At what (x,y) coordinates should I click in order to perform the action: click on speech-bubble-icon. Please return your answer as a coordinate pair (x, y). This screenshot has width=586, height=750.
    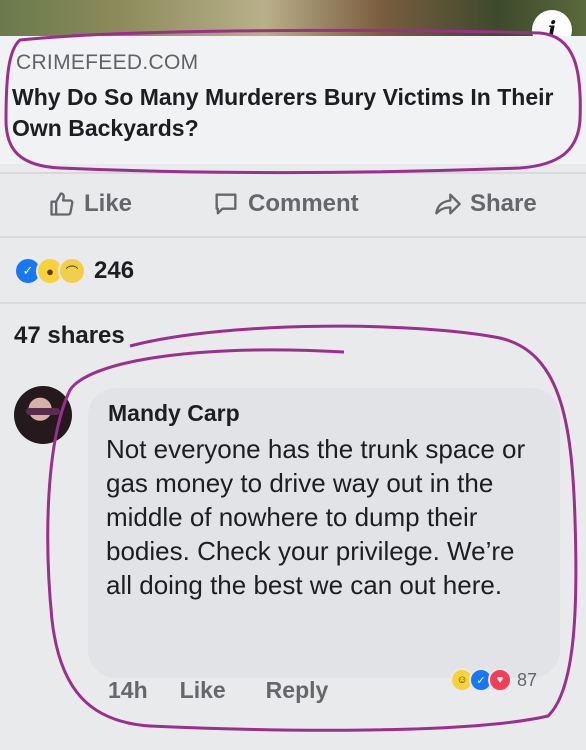
    Looking at the image, I should click on (226, 204).